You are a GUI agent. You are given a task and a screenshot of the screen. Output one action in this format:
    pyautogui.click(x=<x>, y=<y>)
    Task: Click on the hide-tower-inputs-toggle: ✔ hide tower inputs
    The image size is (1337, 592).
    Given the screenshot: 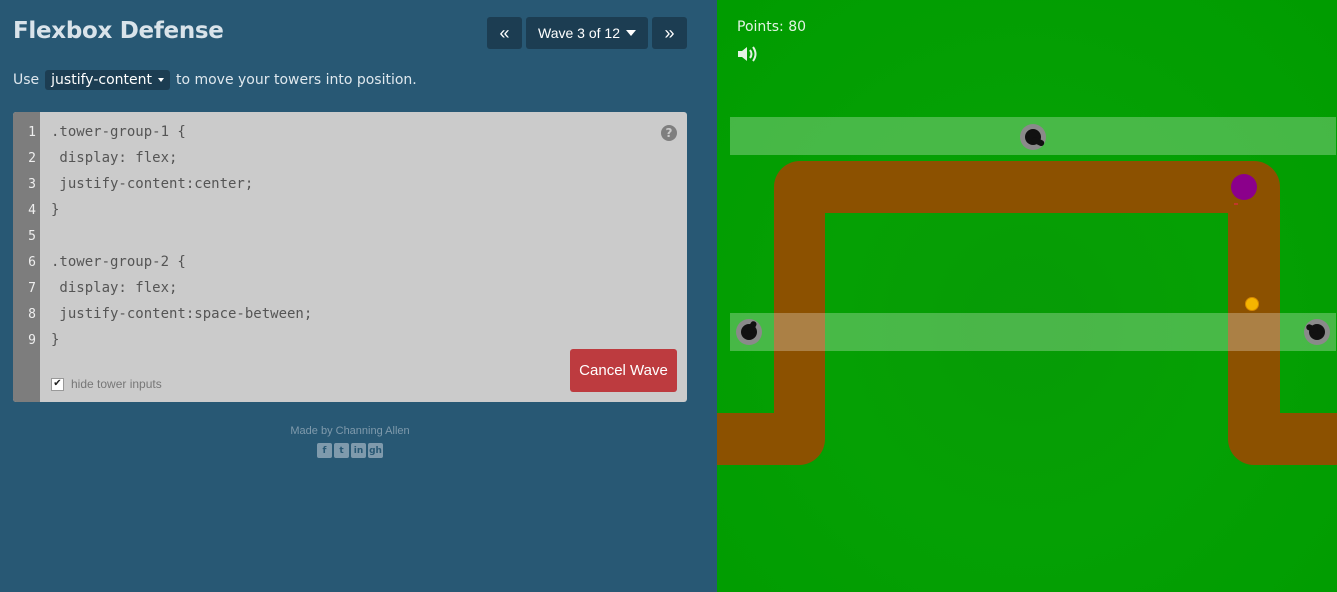 What is the action you would take?
    pyautogui.click(x=106, y=384)
    